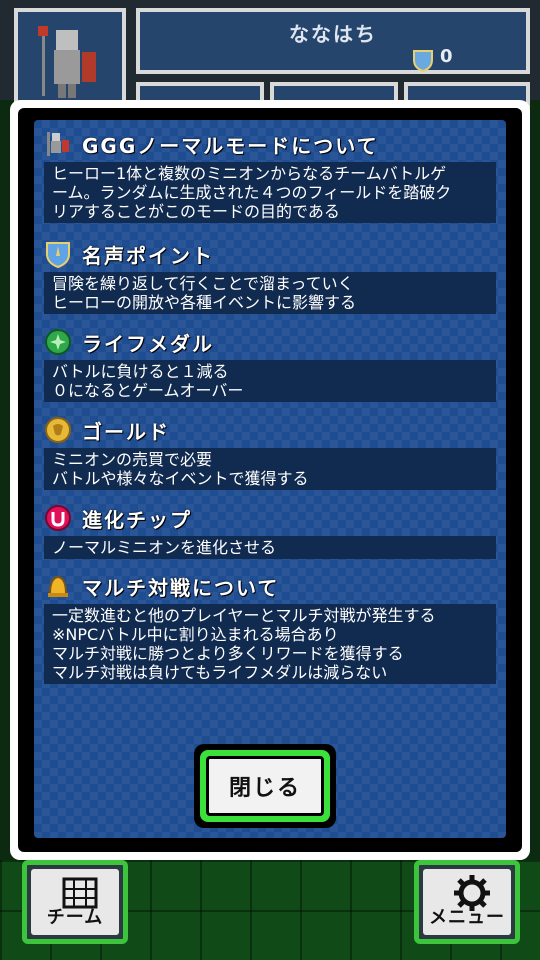  What do you see at coordinates (196, 211) in the screenshot?
I see `section-line: リアすることがこのモードの目的である` at bounding box center [196, 211].